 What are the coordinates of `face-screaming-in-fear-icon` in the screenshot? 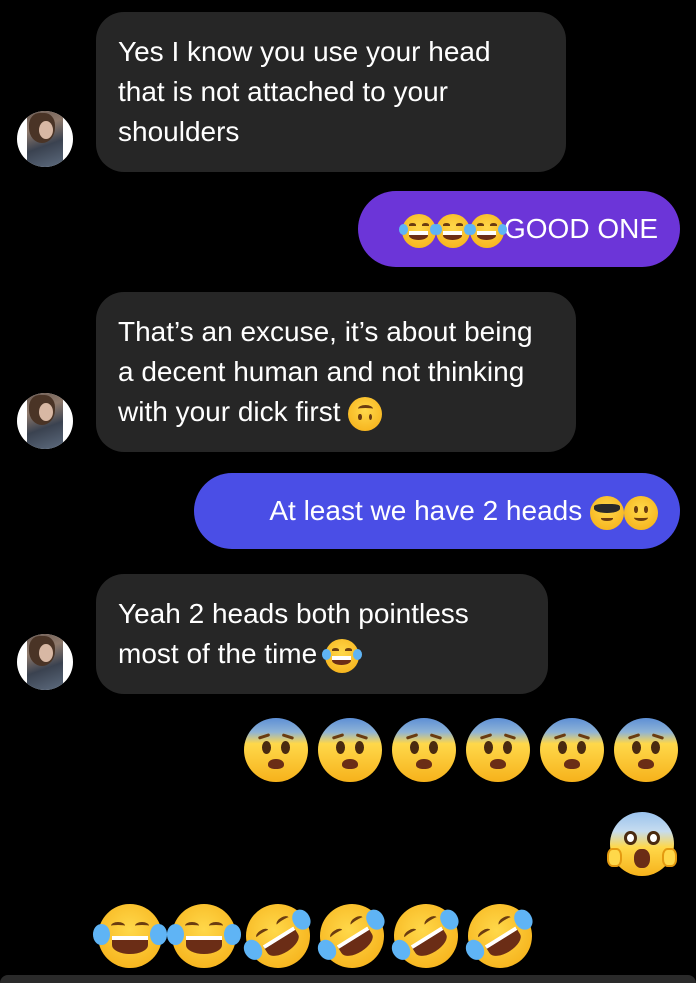 It's located at (642, 844).